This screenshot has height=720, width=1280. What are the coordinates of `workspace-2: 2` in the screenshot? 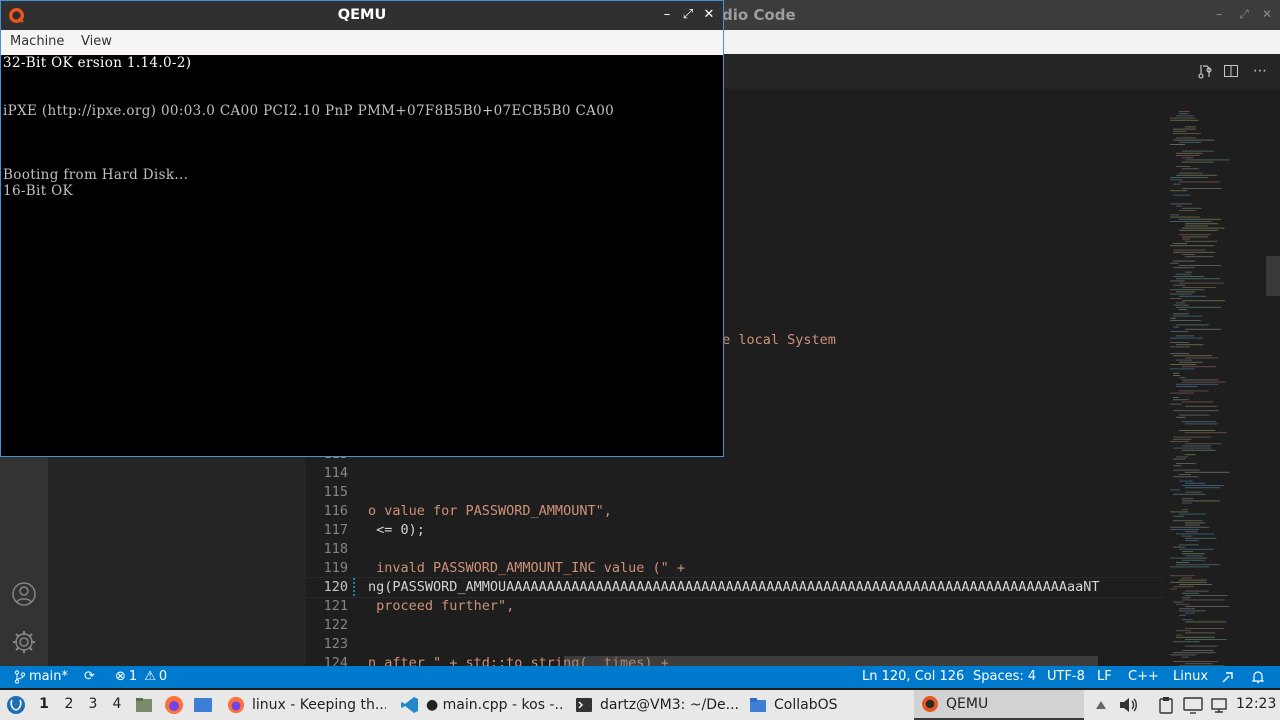 It's located at (69, 704).